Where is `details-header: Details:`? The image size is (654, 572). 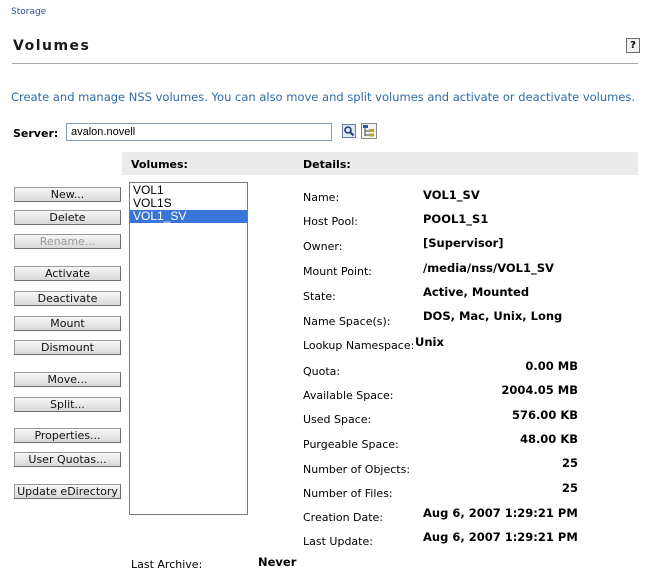 details-header: Details: is located at coordinates (327, 164).